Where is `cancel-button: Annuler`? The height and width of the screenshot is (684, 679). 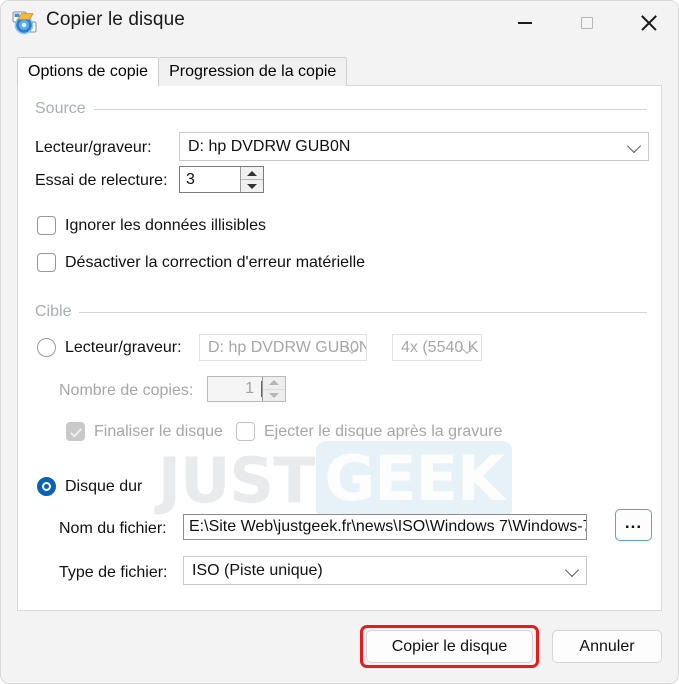
cancel-button: Annuler is located at coordinates (607, 646).